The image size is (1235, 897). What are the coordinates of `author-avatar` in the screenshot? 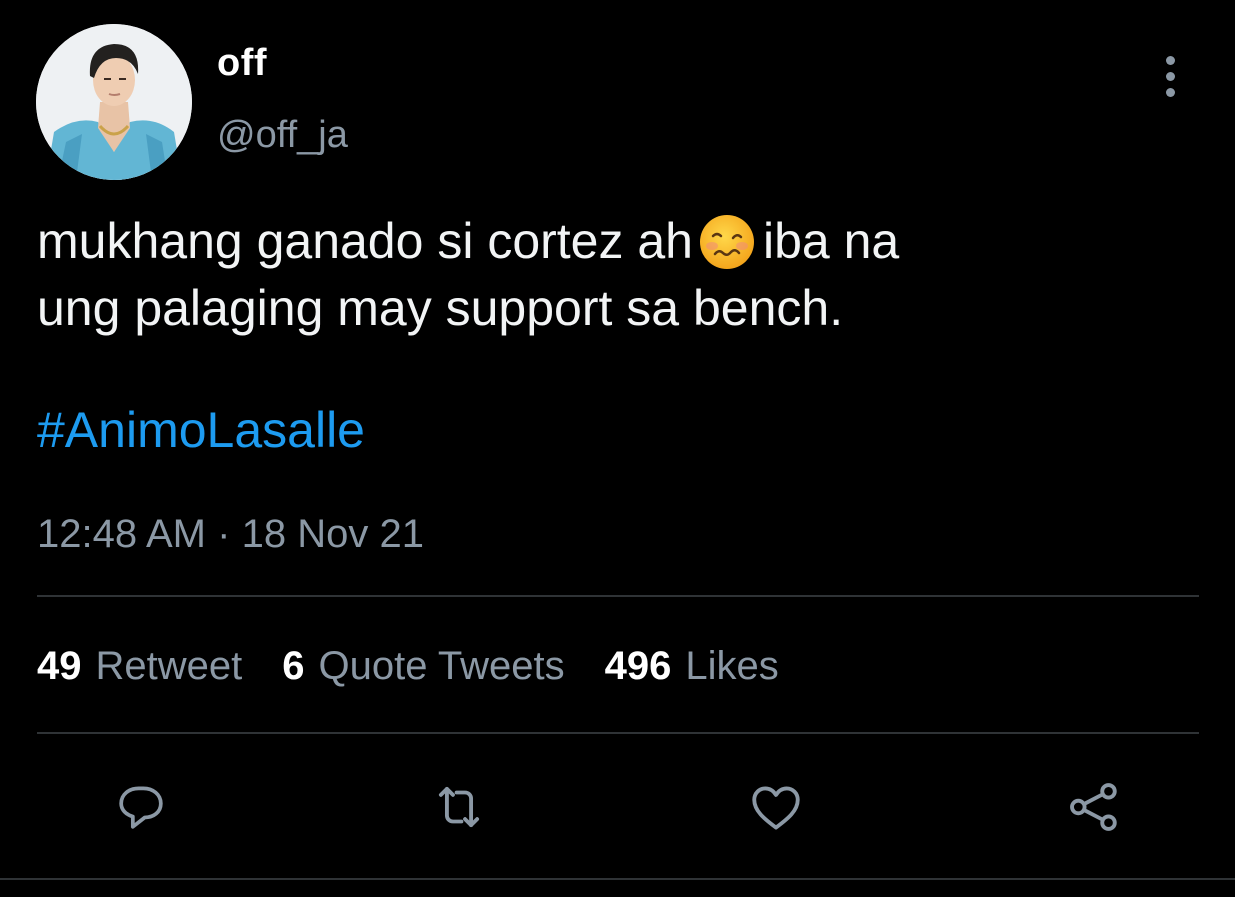 It's located at (114, 102).